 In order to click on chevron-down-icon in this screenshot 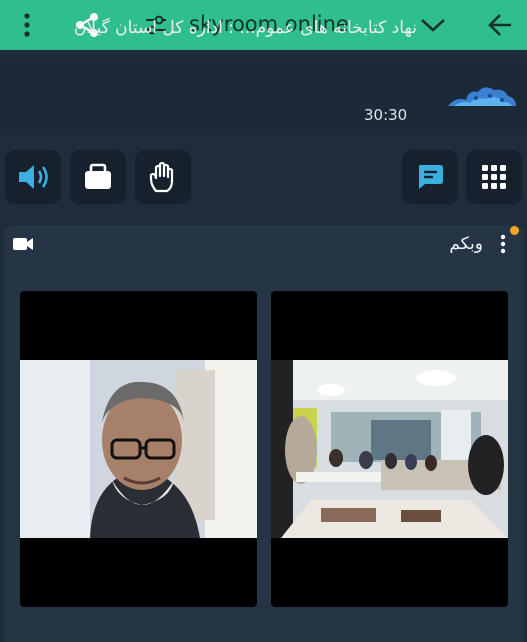, I will do `click(433, 25)`.